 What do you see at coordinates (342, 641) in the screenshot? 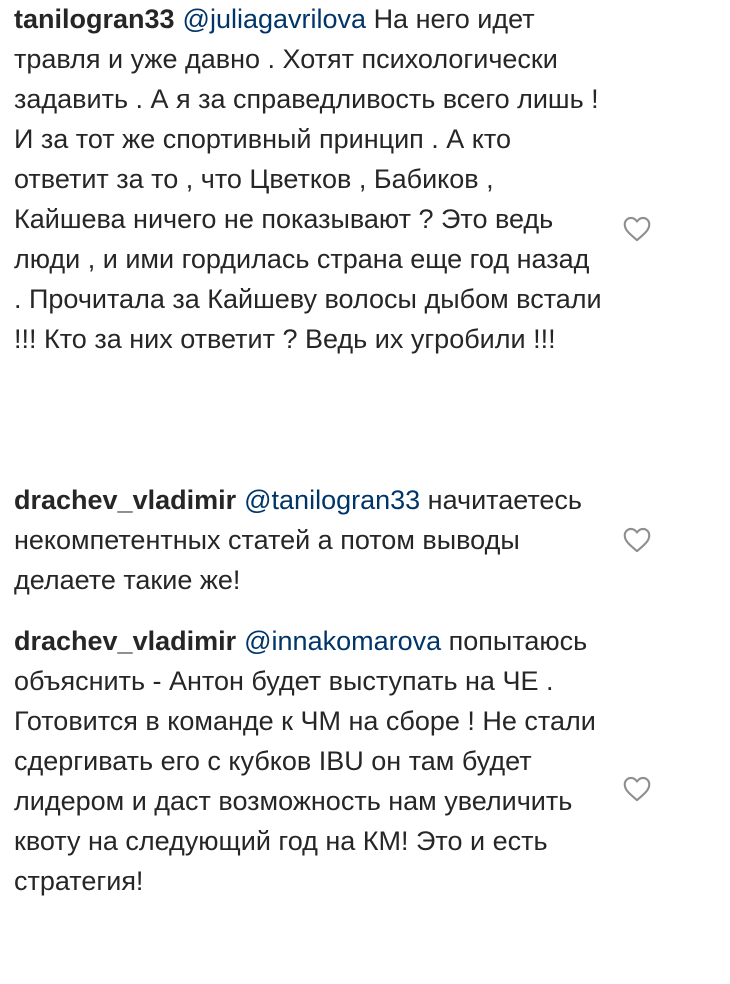
I see `comment-mention: @innakomarova` at bounding box center [342, 641].